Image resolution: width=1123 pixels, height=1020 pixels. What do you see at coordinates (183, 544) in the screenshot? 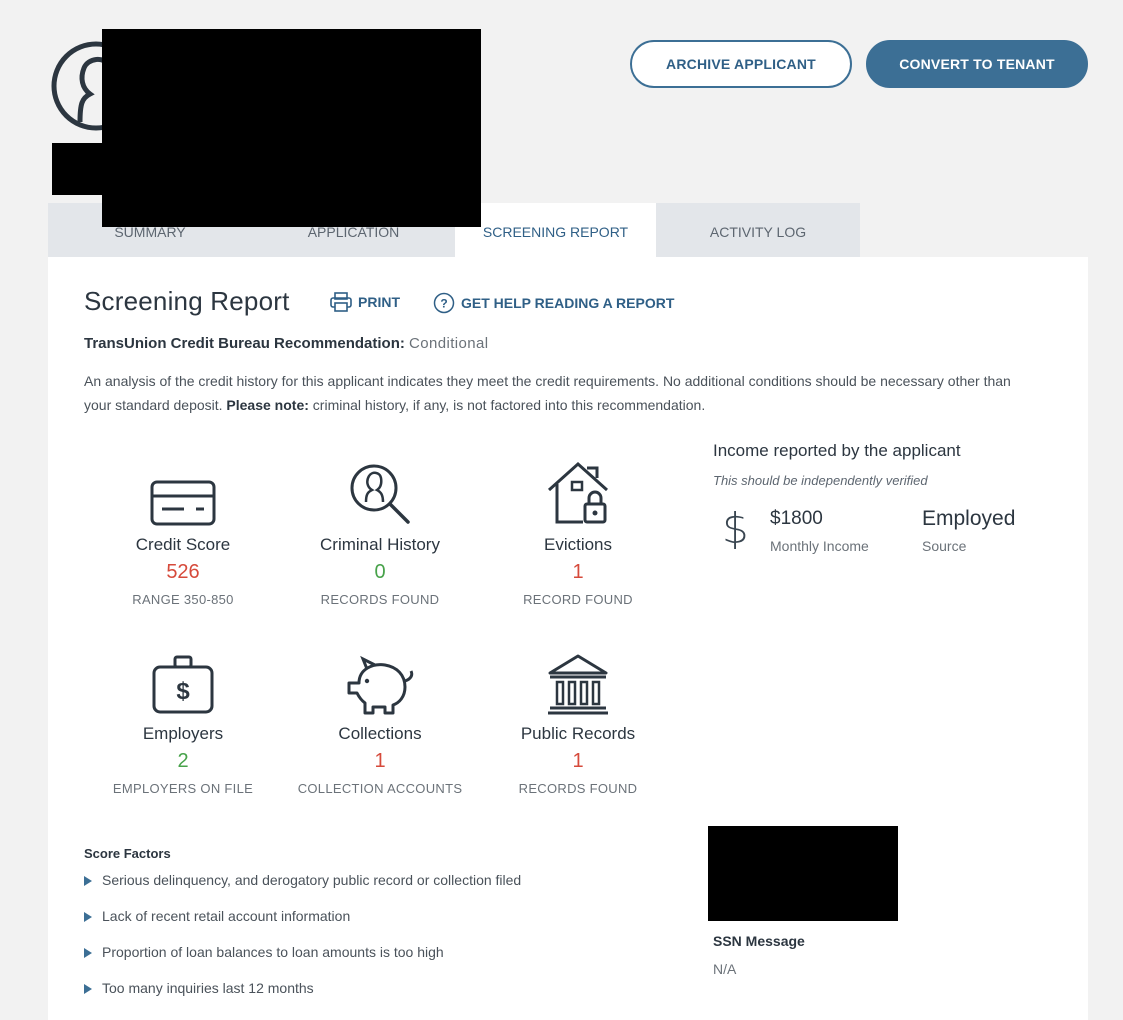
I see `stat-label: Credit Score` at bounding box center [183, 544].